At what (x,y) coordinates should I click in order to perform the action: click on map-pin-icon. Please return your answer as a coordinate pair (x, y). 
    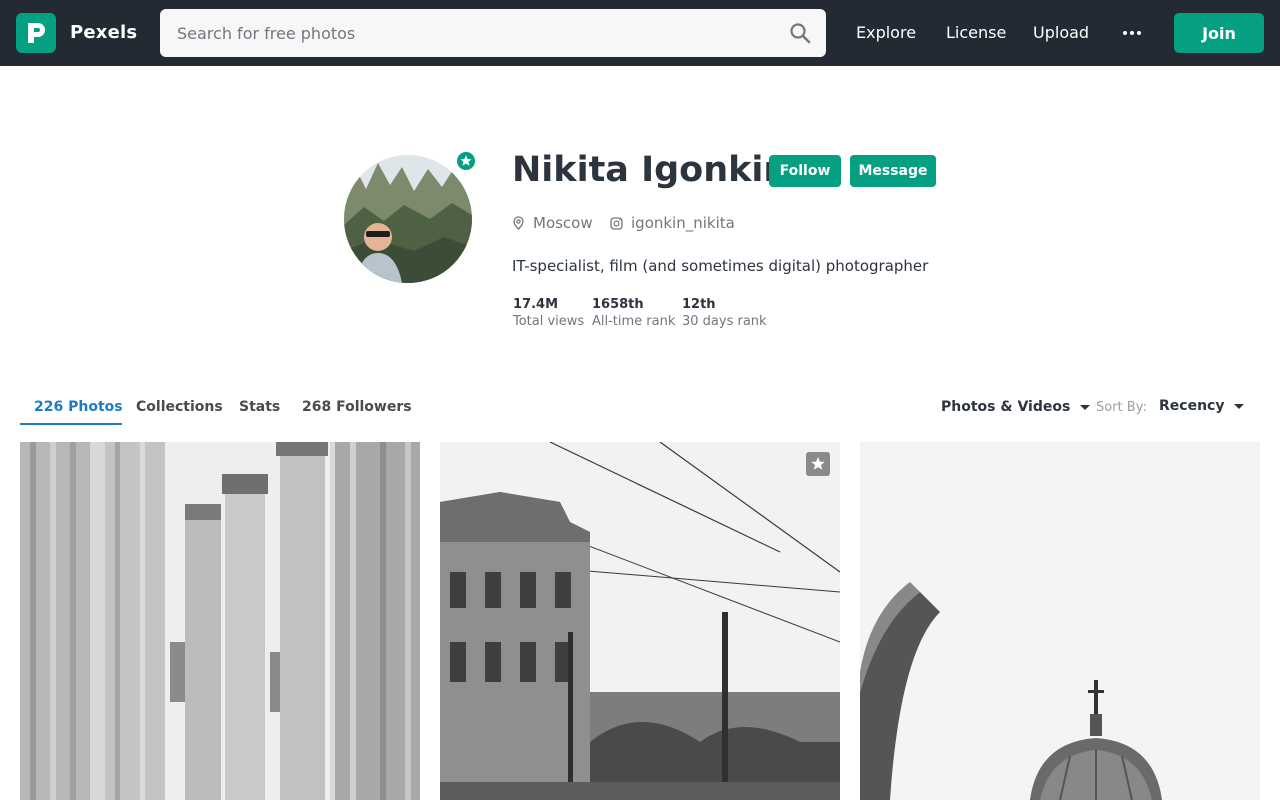
    Looking at the image, I should click on (518, 223).